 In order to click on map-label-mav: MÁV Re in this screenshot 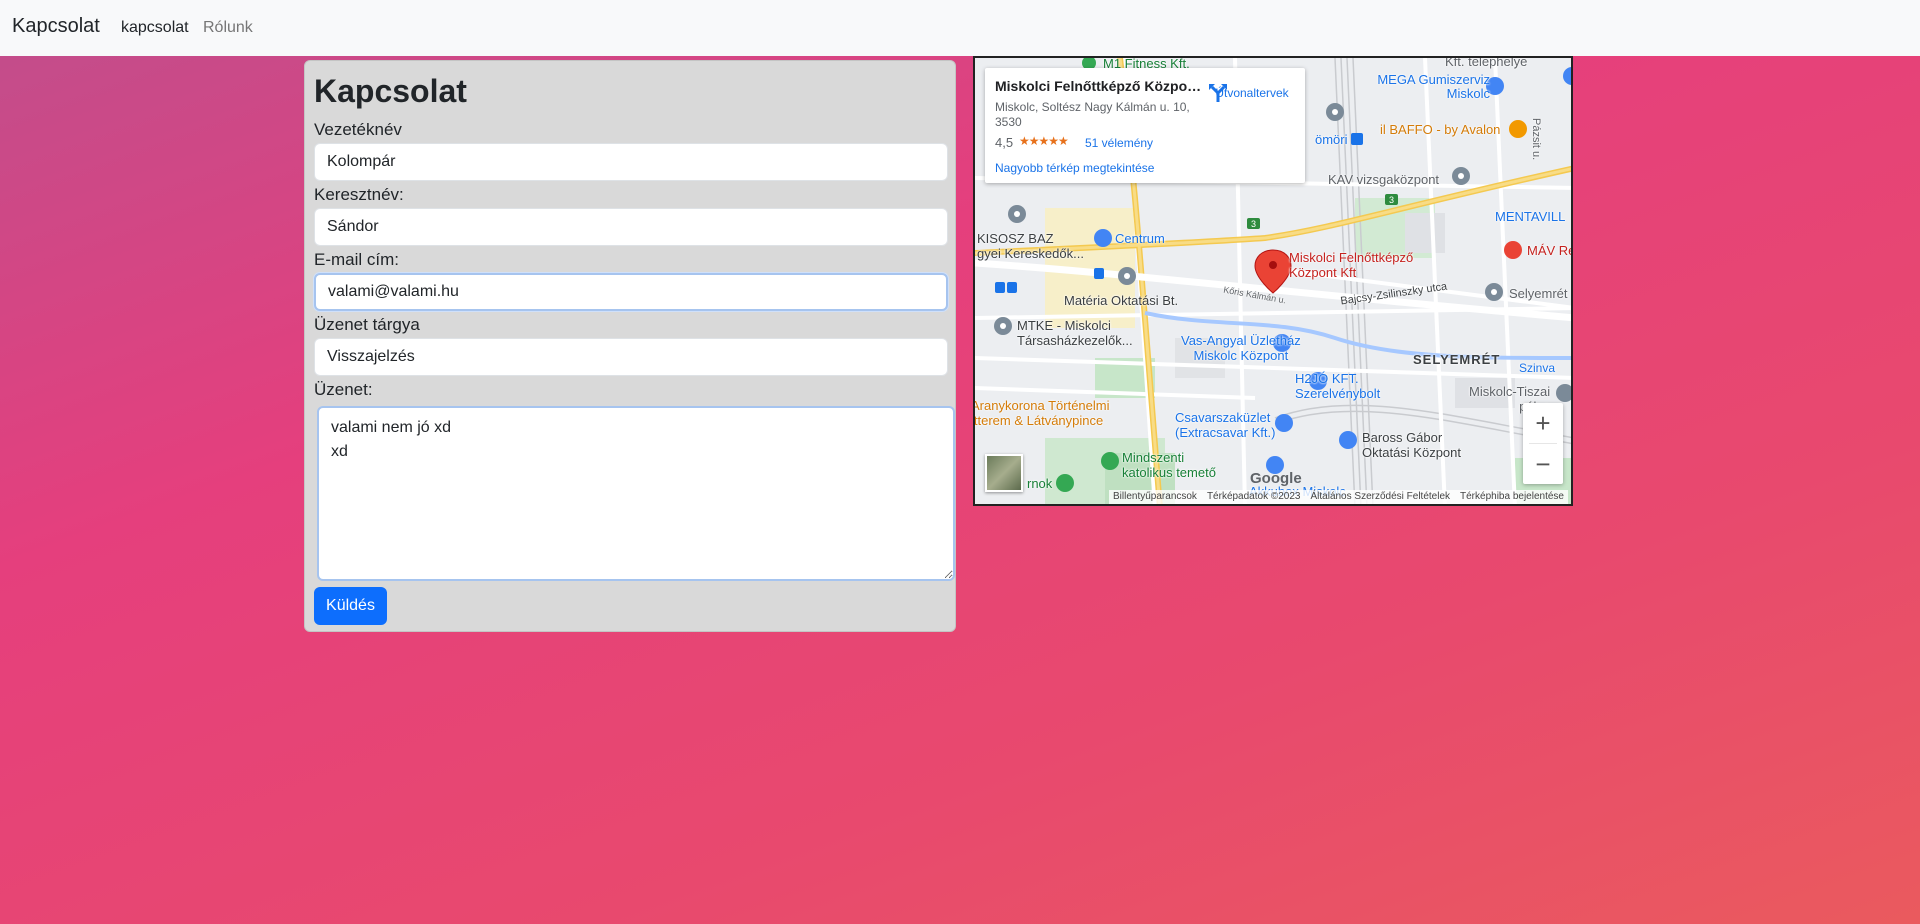, I will do `click(1550, 250)`.